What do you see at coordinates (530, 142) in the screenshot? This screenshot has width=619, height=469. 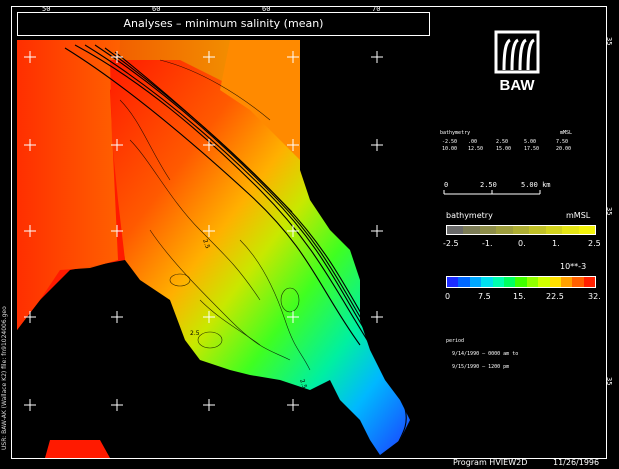 I see `bathy-small-value: 5.00` at bounding box center [530, 142].